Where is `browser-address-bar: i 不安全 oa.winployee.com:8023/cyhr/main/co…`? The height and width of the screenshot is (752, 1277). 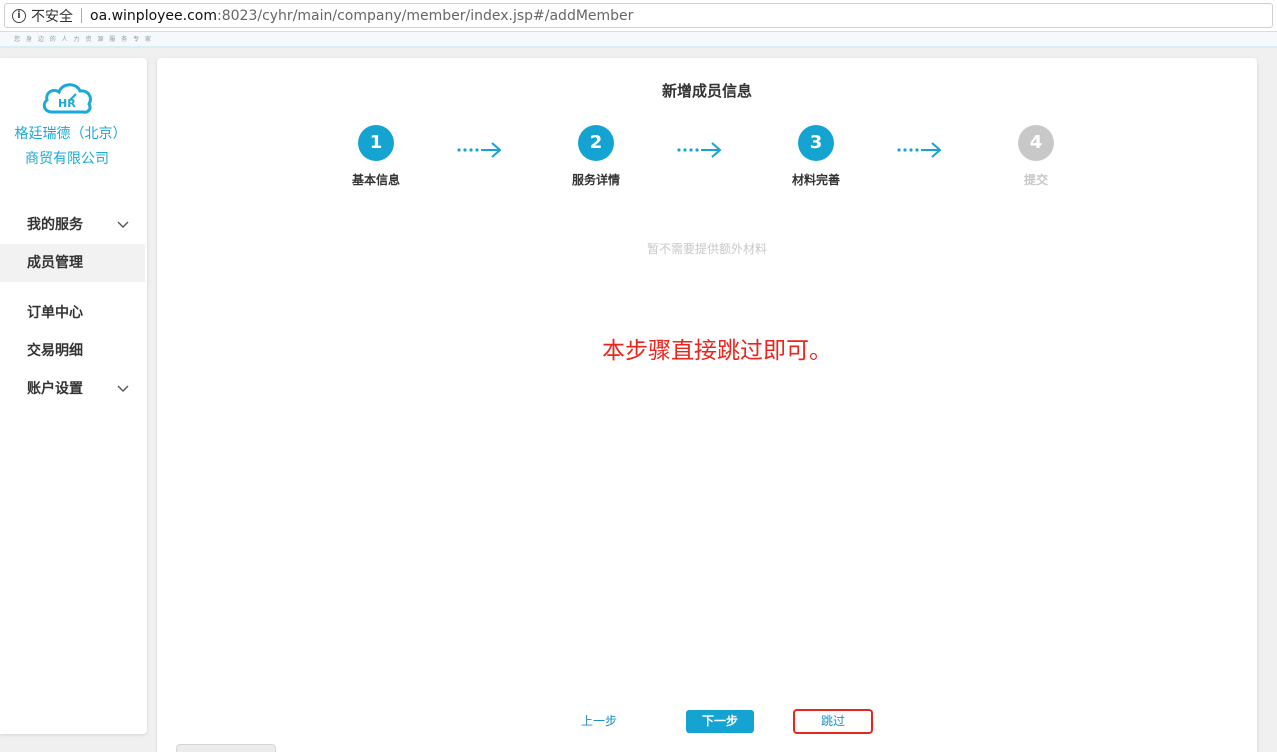 browser-address-bar: i 不安全 oa.winployee.com:8023/cyhr/main/co… is located at coordinates (638, 16).